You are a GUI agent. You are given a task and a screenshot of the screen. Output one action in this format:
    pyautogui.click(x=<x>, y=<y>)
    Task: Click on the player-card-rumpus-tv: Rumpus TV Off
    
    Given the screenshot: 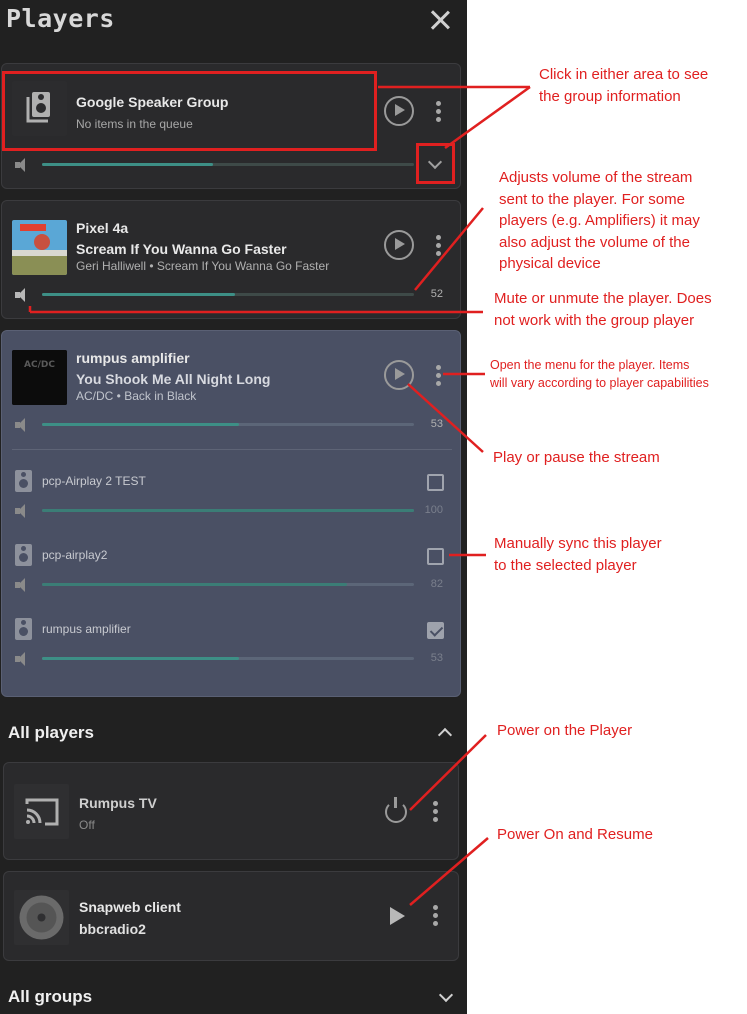 What is the action you would take?
    pyautogui.click(x=231, y=811)
    